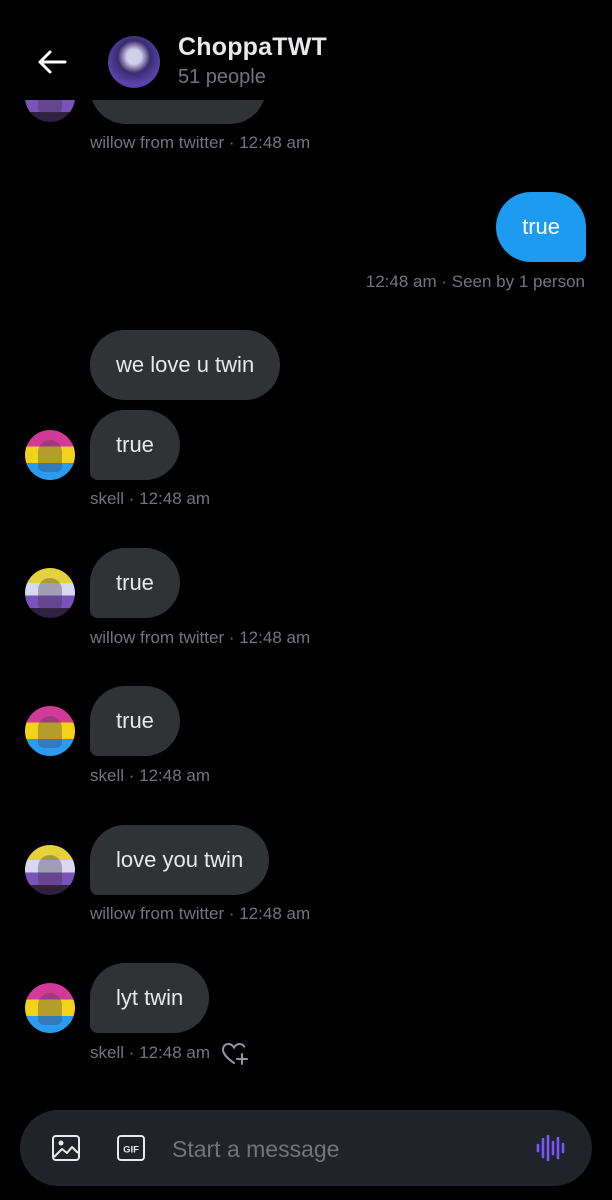 The image size is (612, 1200). What do you see at coordinates (252, 47) in the screenshot?
I see `group-title: ChoppaTWT` at bounding box center [252, 47].